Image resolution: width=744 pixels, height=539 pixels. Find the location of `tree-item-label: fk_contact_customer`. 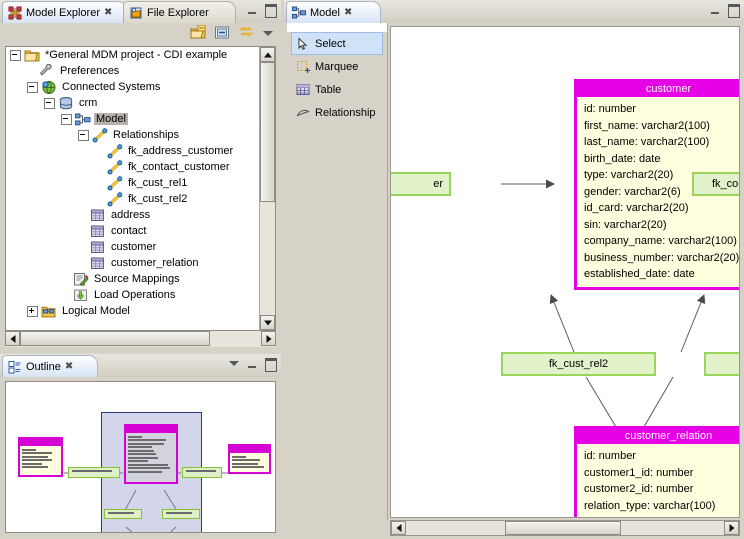

tree-item-label: fk_contact_customer is located at coordinates (179, 167).